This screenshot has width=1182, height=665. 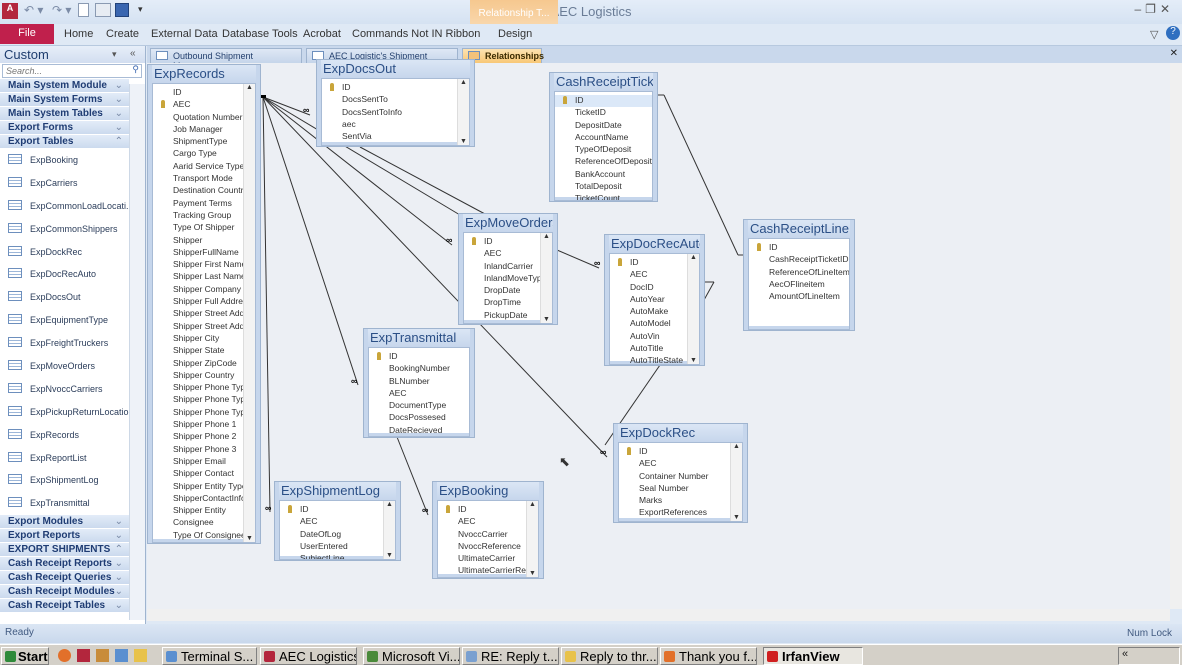 What do you see at coordinates (204, 523) in the screenshot?
I see `table-field: Consignee` at bounding box center [204, 523].